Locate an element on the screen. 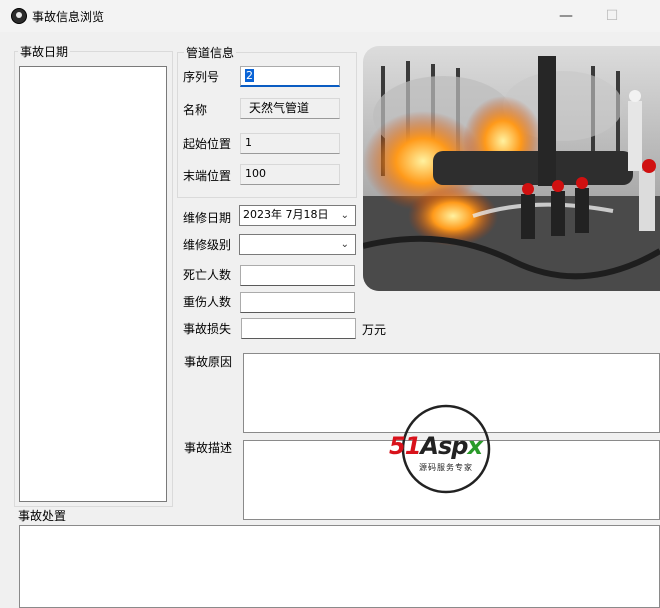 This screenshot has height=608, width=660. start-position-label: 起始位置 is located at coordinates (207, 144).